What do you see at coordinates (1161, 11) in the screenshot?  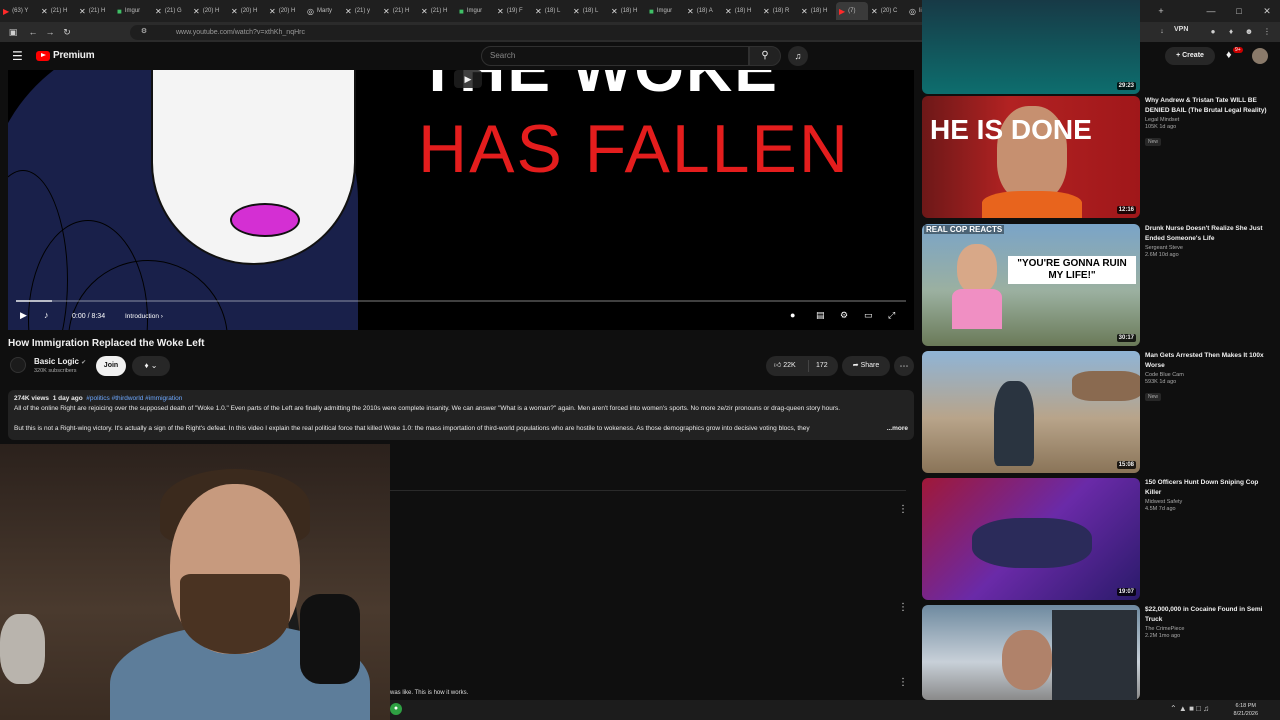 I see `new-tab-button: +` at bounding box center [1161, 11].